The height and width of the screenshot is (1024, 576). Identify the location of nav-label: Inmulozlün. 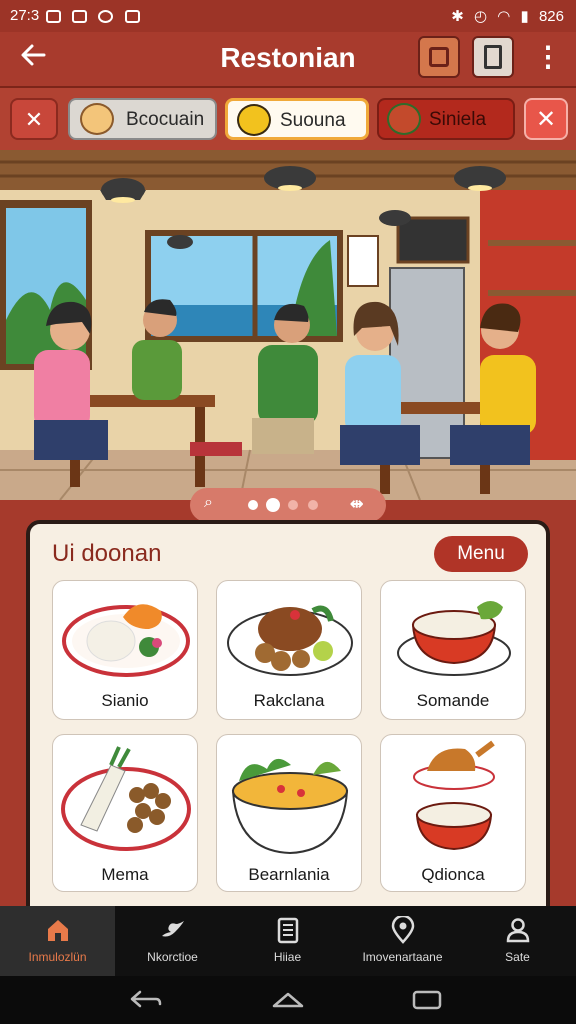
(57, 957).